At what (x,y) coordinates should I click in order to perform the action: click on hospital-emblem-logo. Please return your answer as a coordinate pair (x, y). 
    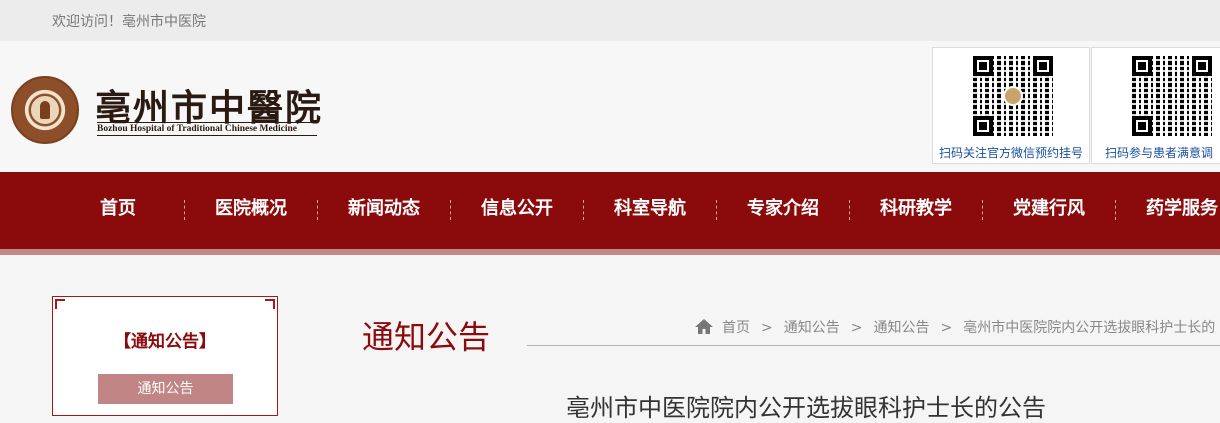
    Looking at the image, I should click on (45, 110).